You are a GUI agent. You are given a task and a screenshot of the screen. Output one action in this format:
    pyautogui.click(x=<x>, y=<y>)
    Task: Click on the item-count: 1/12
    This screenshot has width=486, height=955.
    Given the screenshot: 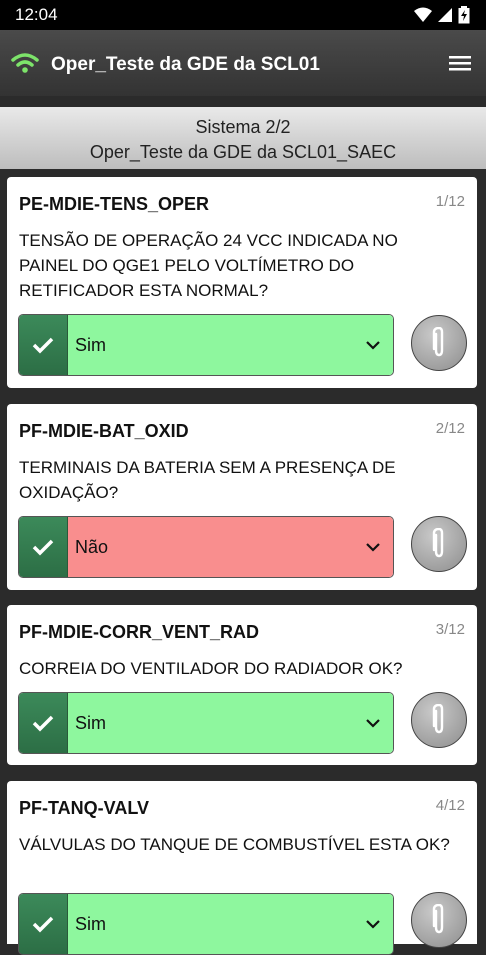 What is the action you would take?
    pyautogui.click(x=450, y=201)
    